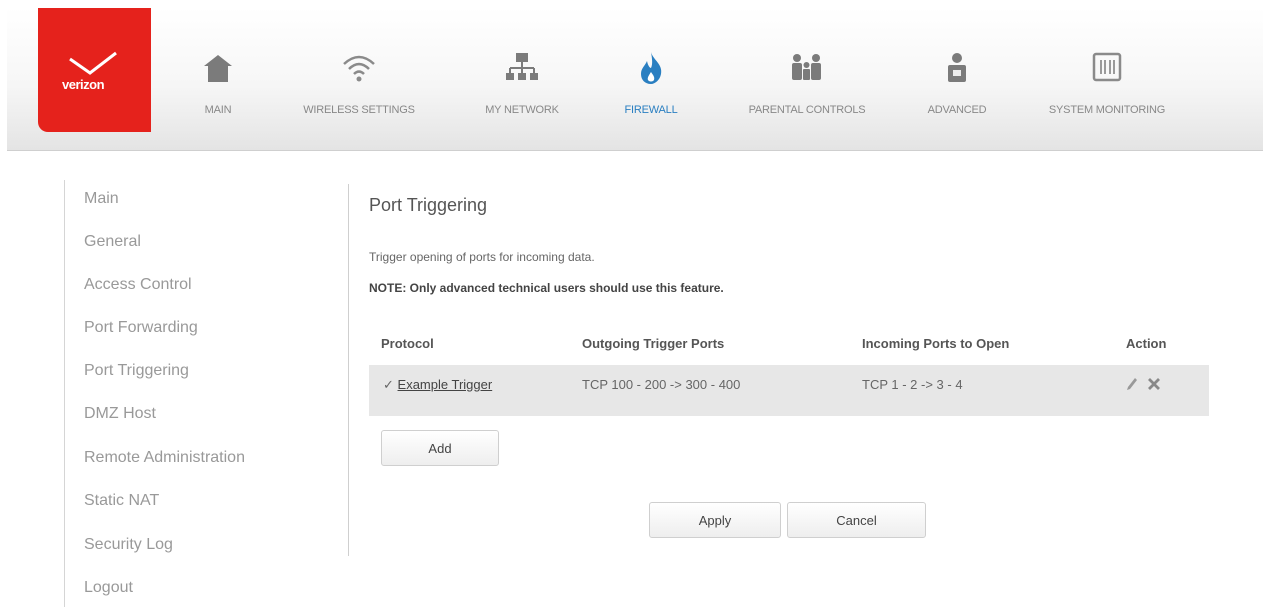  I want to click on wifi-icon, so click(359, 68).